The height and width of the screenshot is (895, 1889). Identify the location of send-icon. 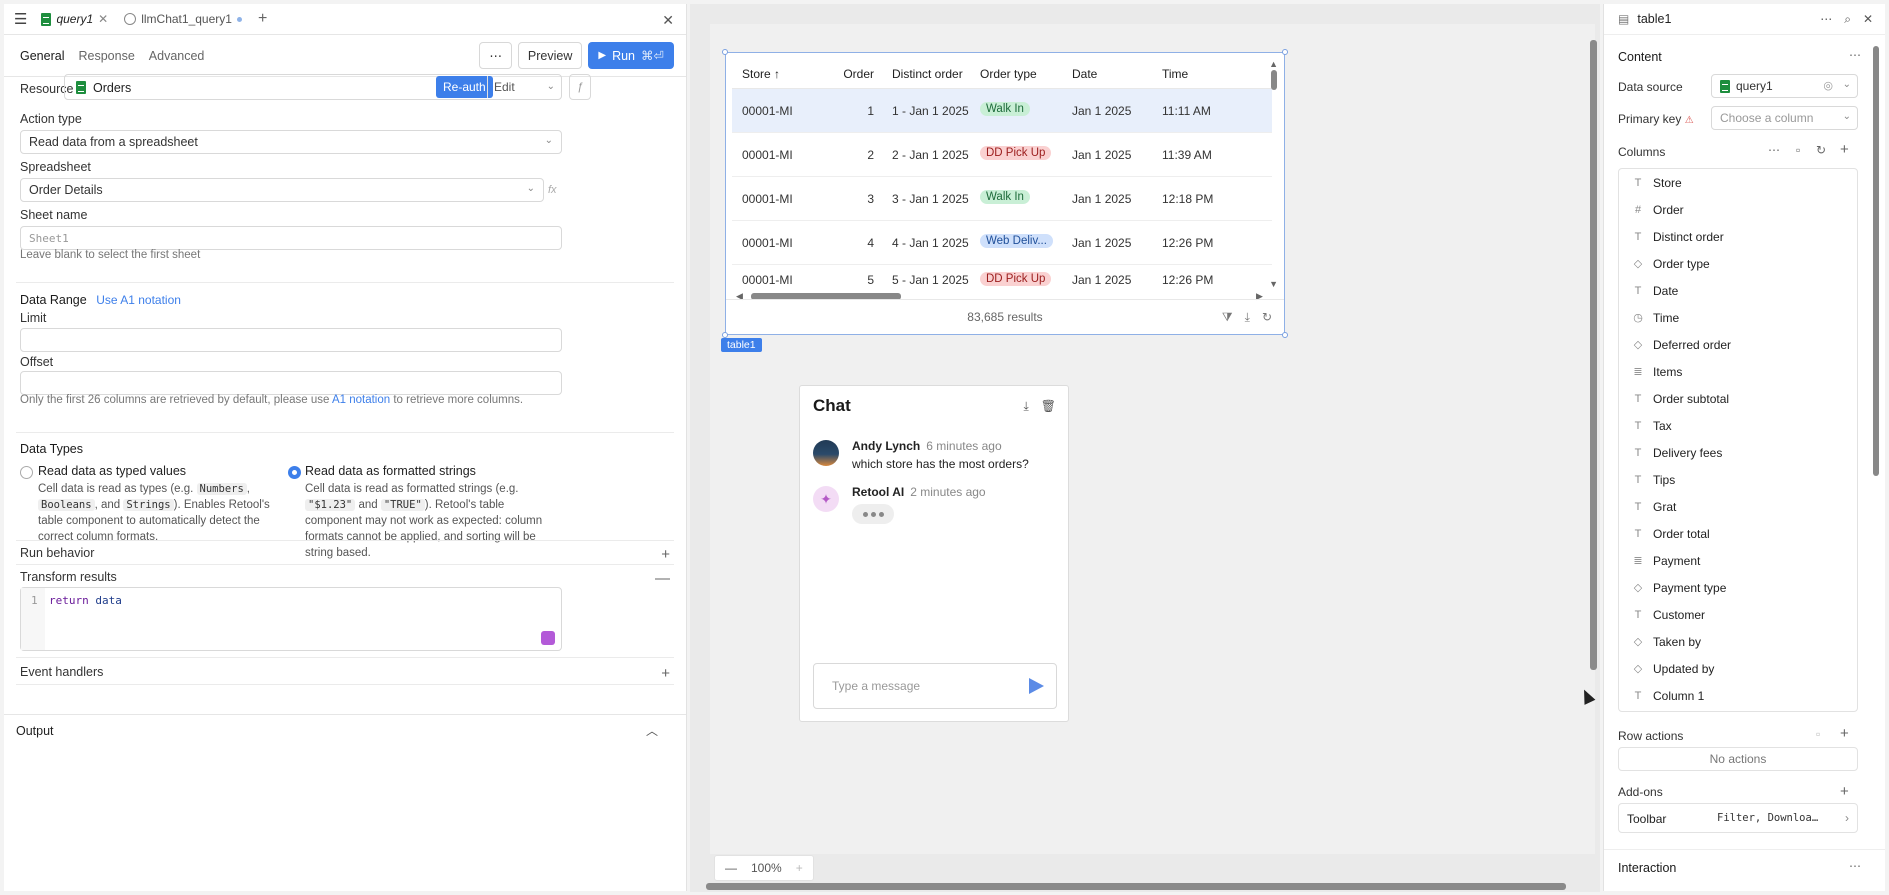
(1036, 686).